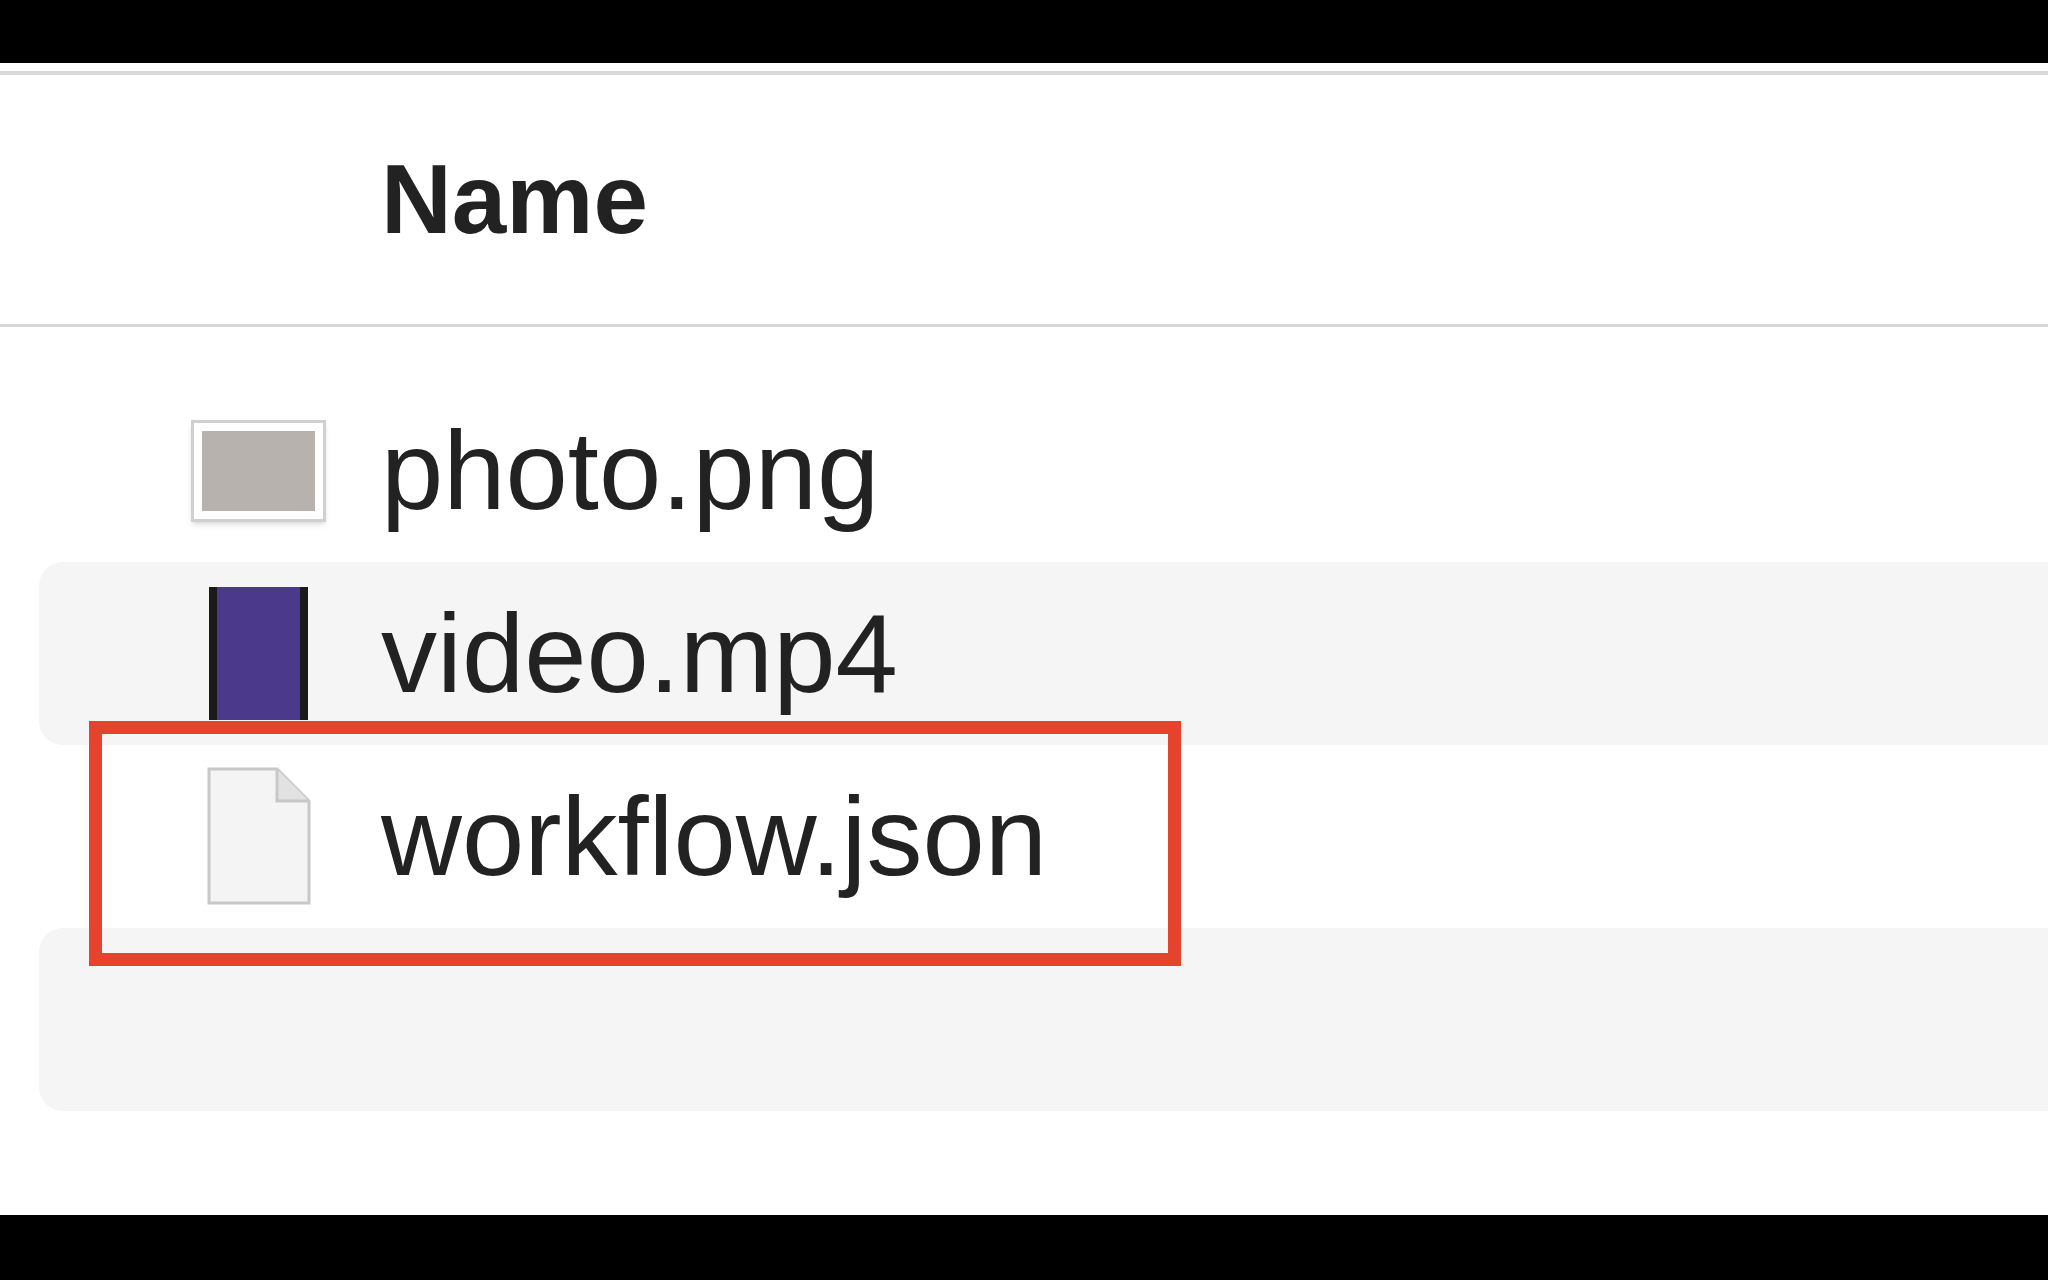 This screenshot has height=1280, width=2048. I want to click on file-name: video.mp4, so click(639, 653).